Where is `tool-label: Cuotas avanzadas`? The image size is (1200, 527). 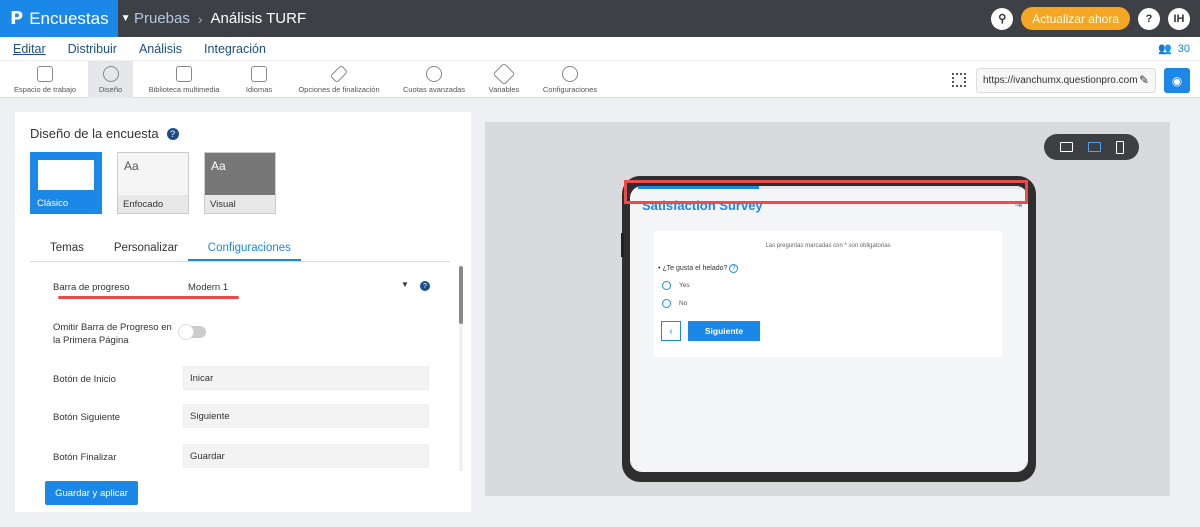
tool-label: Cuotas avanzadas is located at coordinates (434, 89).